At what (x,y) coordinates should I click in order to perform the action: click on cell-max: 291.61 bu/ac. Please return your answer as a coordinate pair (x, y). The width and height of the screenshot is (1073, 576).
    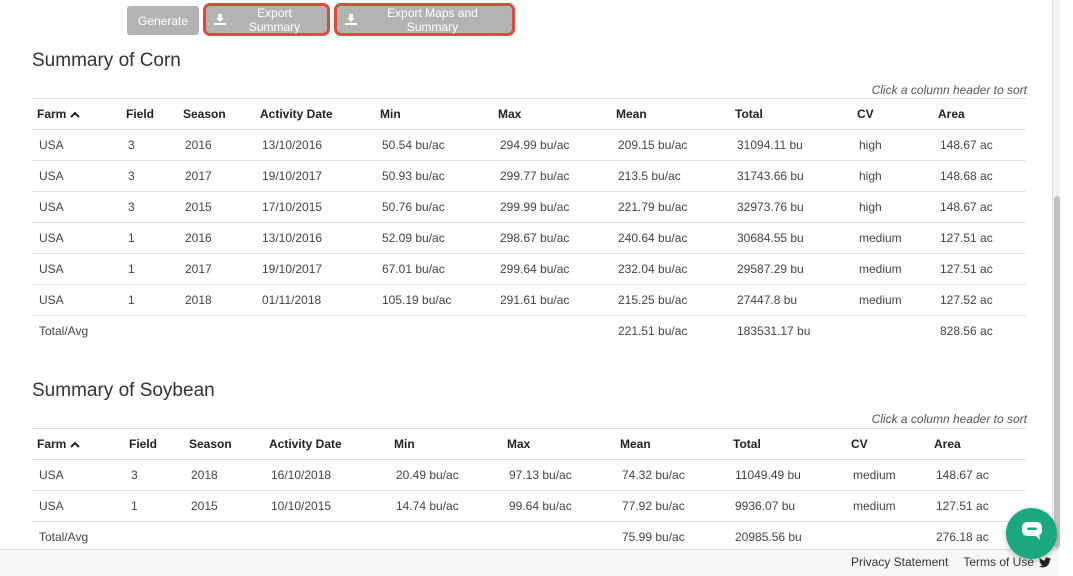
    Looking at the image, I should click on (552, 300).